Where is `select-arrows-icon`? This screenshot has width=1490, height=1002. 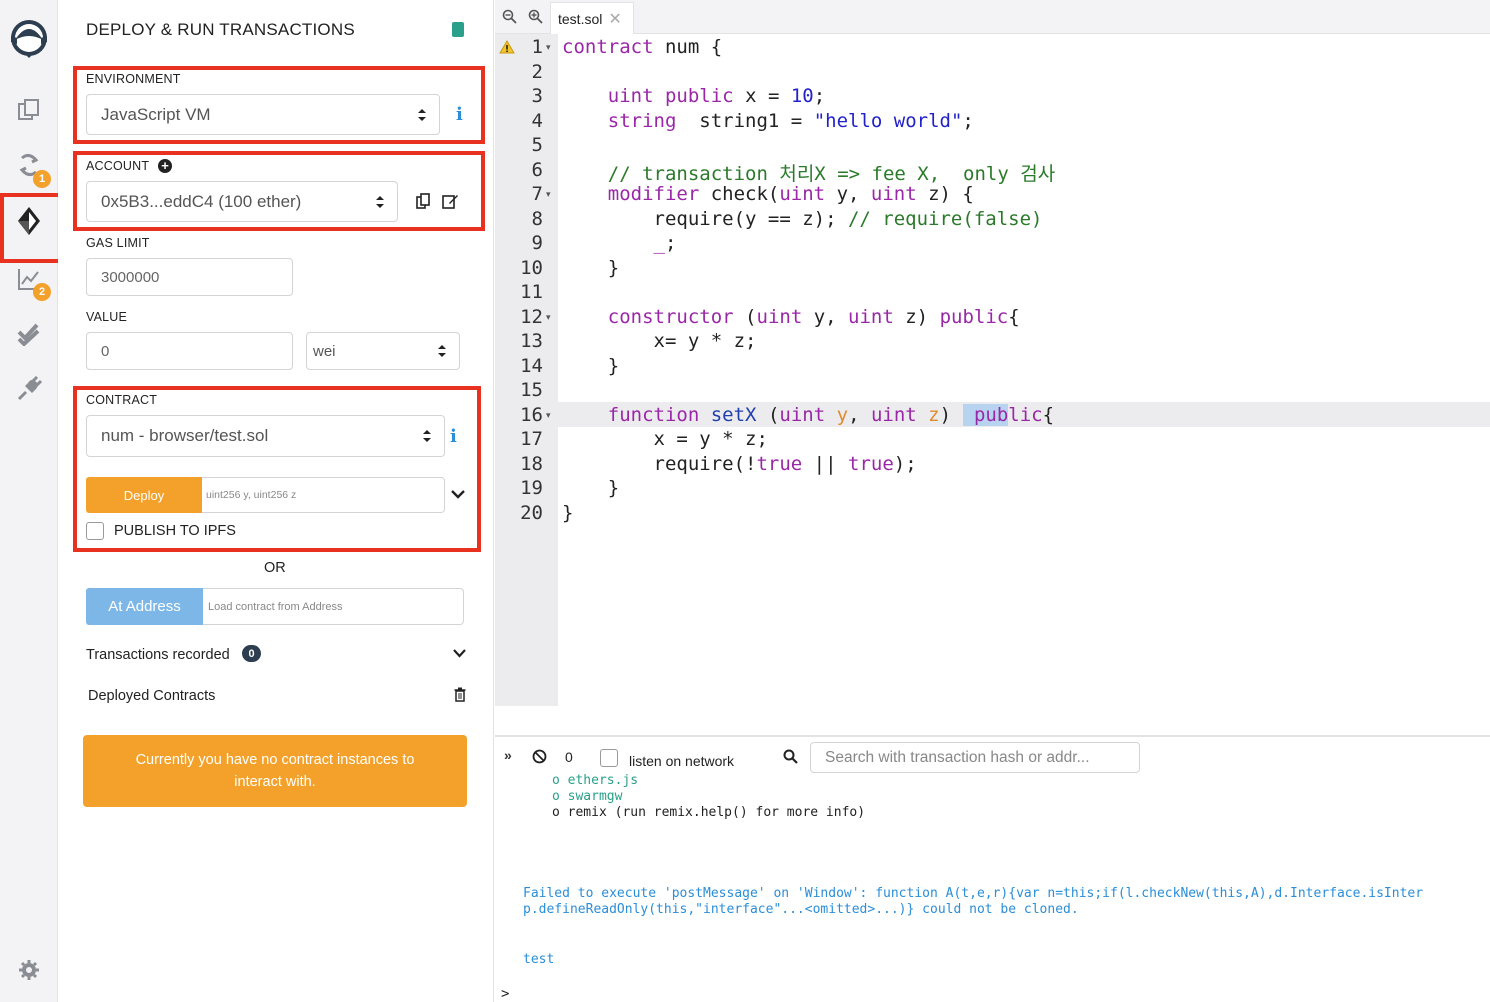
select-arrows-icon is located at coordinates (442, 351).